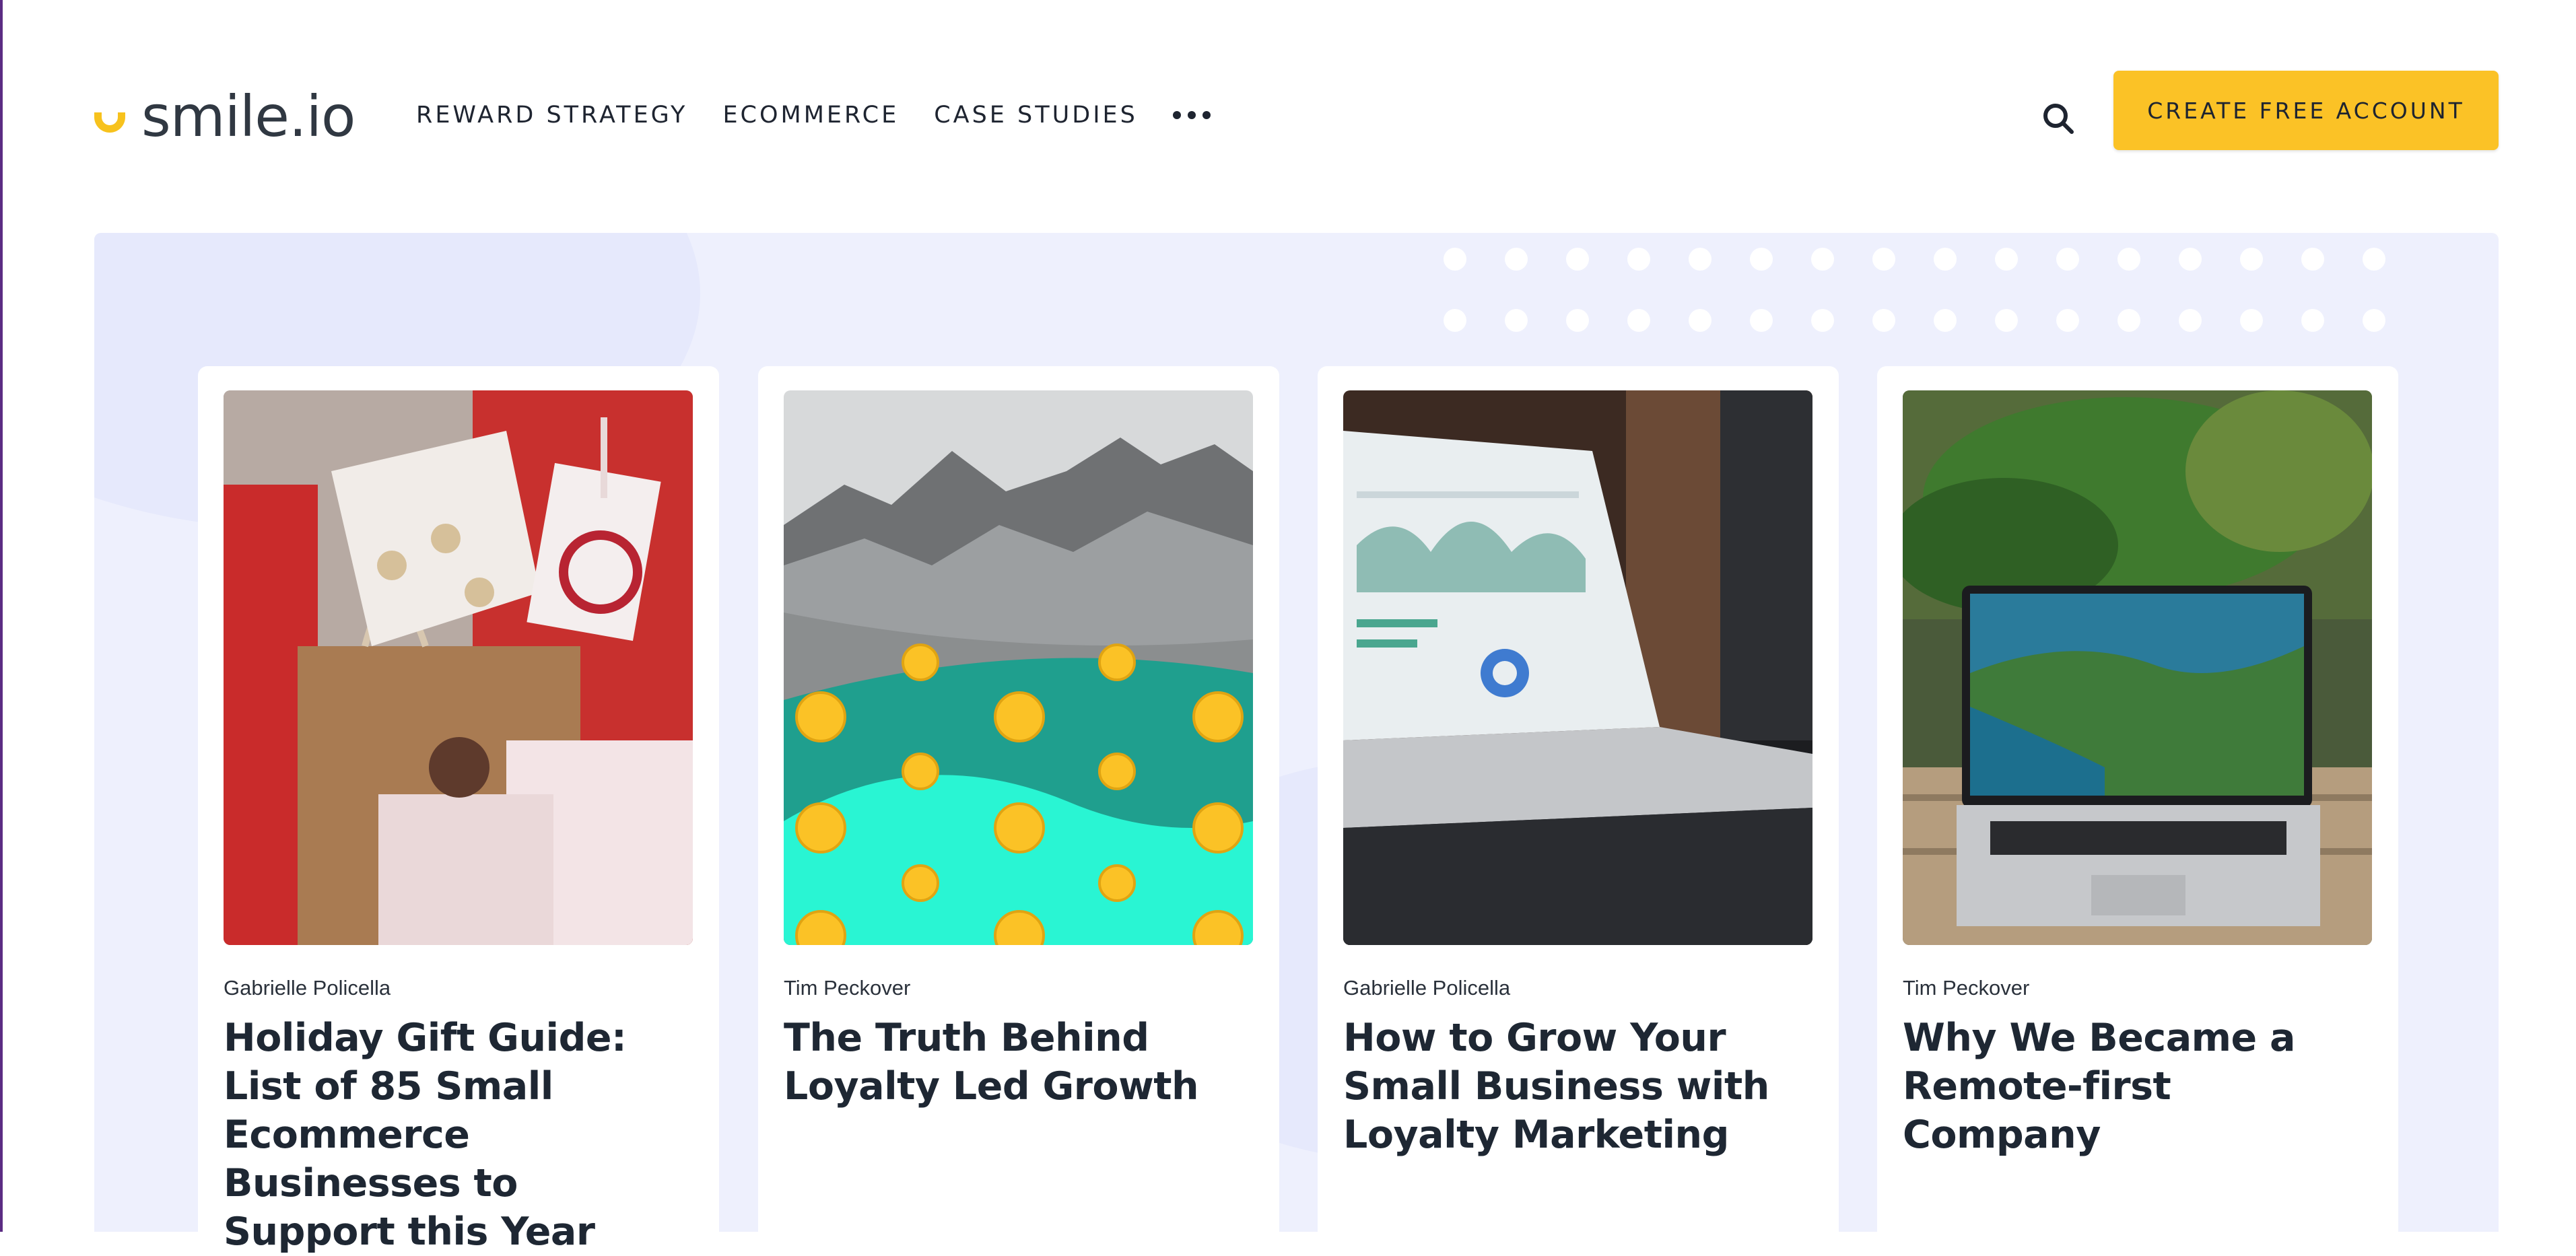  I want to click on more-horizontal-icon, so click(1191, 115).